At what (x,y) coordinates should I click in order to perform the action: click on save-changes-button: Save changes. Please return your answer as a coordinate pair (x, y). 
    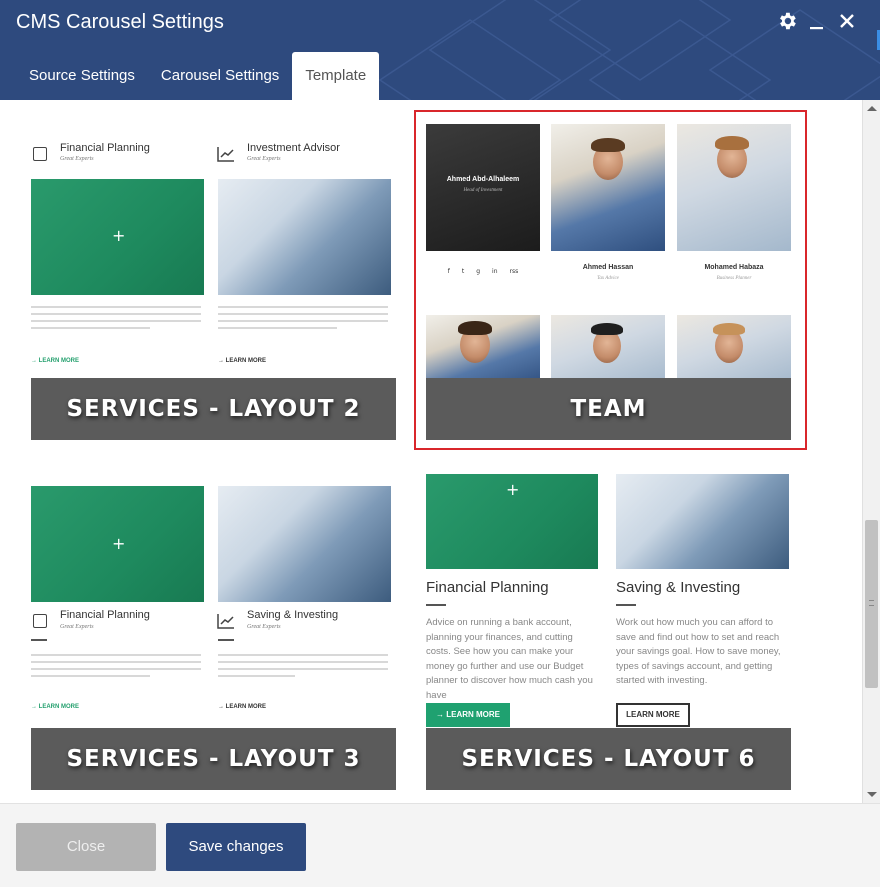
    Looking at the image, I should click on (236, 847).